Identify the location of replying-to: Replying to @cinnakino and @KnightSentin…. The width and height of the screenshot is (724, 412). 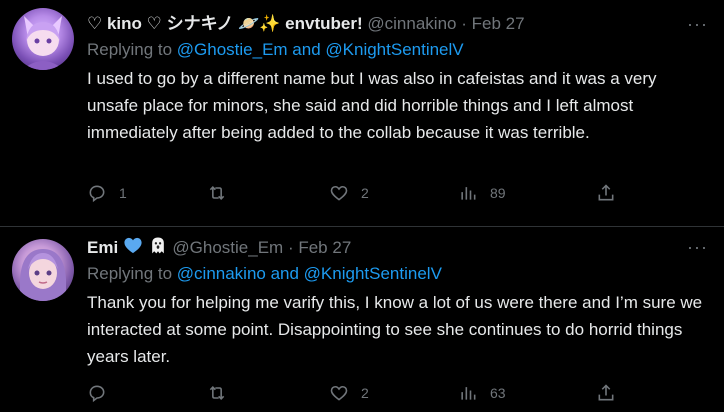
(264, 274).